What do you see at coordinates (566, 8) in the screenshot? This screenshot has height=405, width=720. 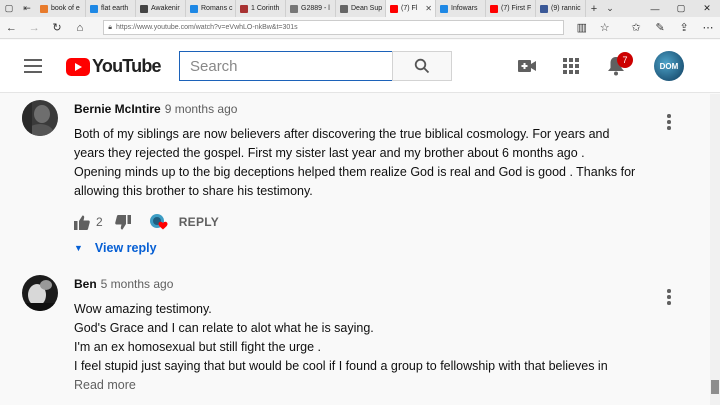 I see `tab-label: (9) rannic` at bounding box center [566, 8].